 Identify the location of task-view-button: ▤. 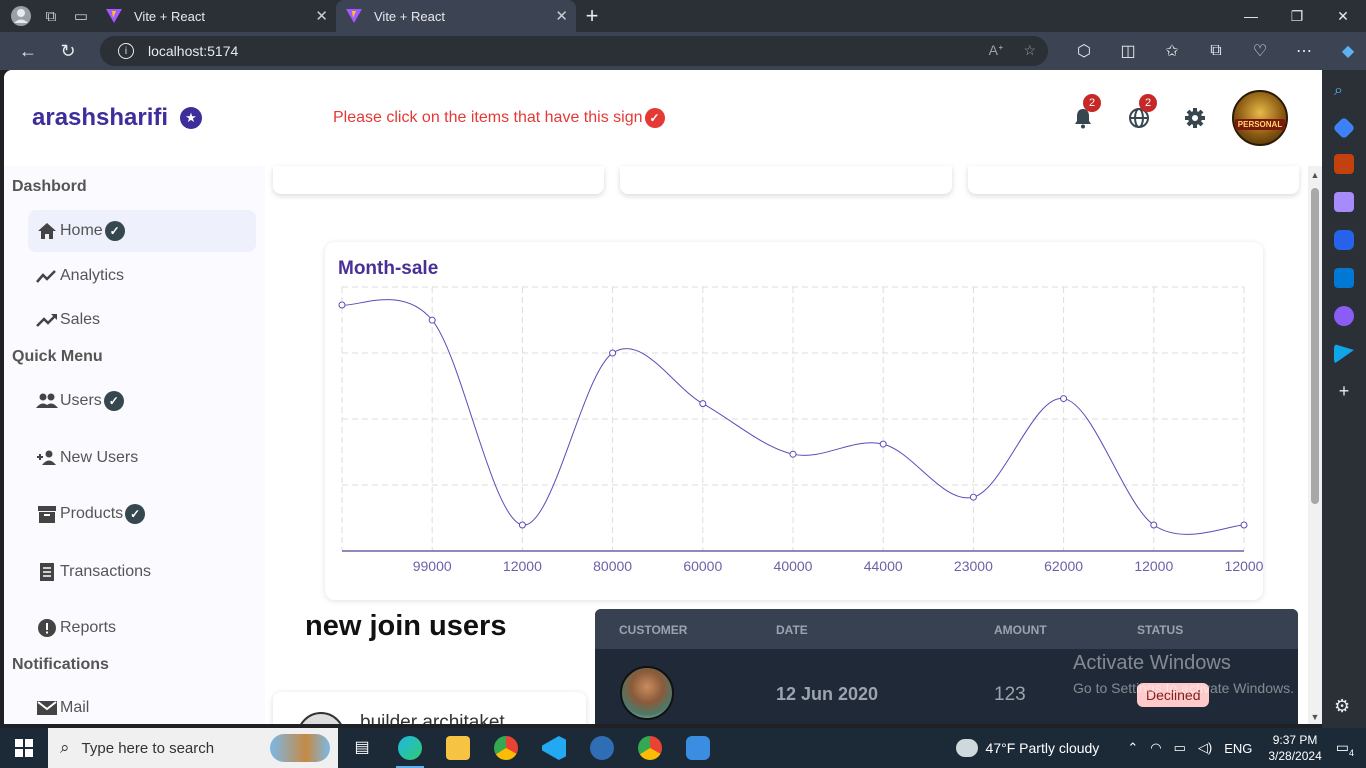
(362, 748).